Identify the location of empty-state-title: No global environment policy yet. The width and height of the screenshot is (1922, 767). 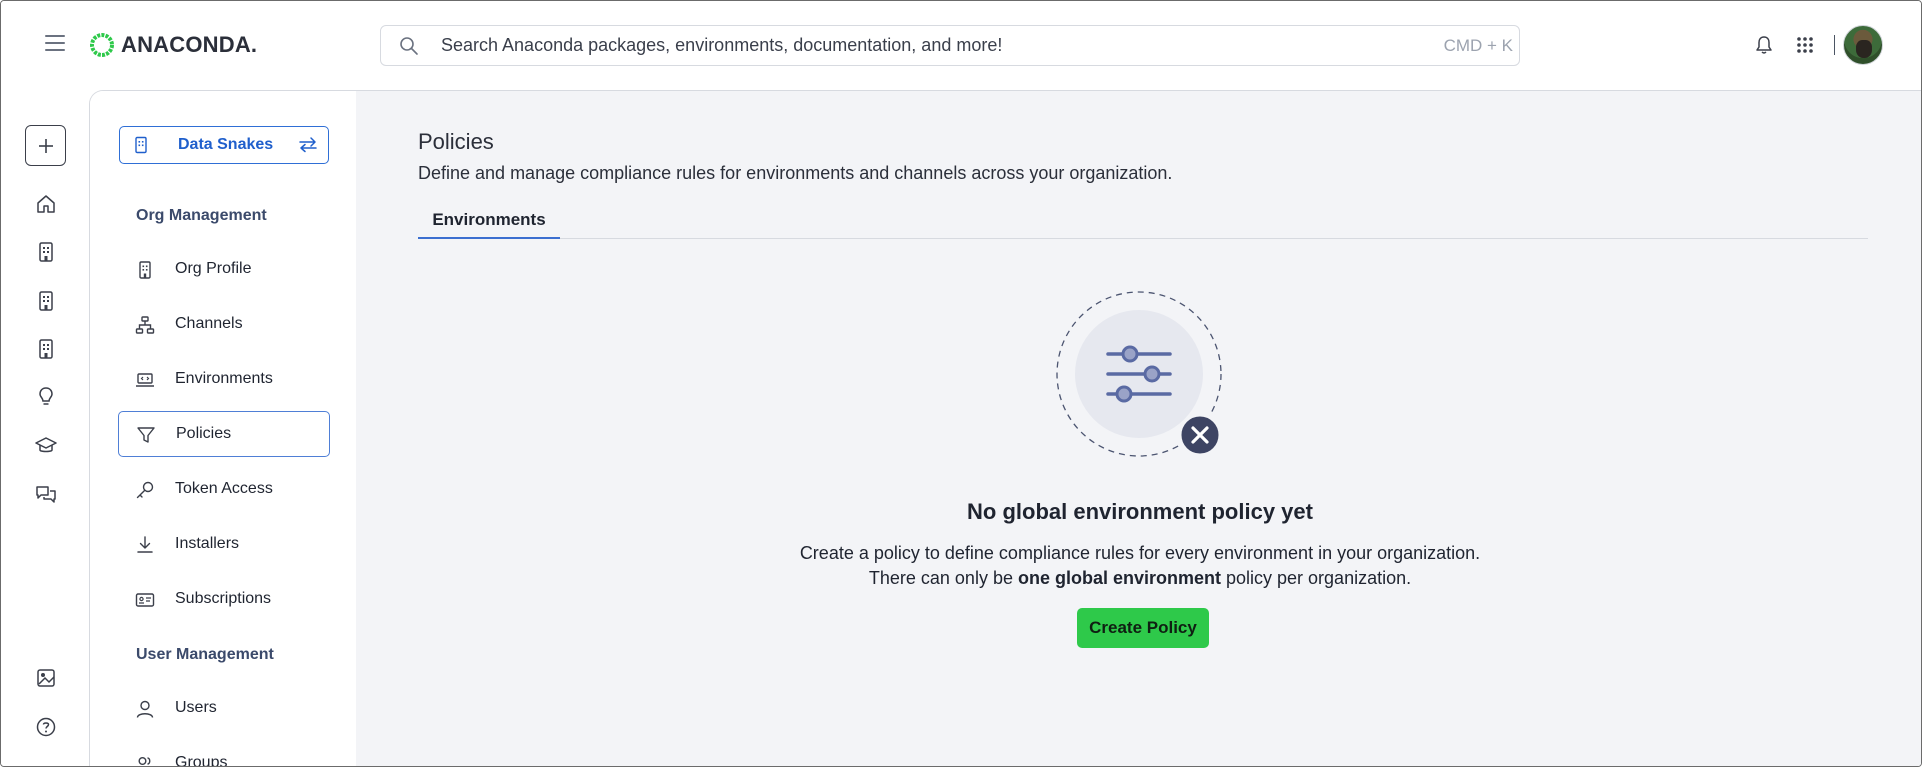
(1140, 511).